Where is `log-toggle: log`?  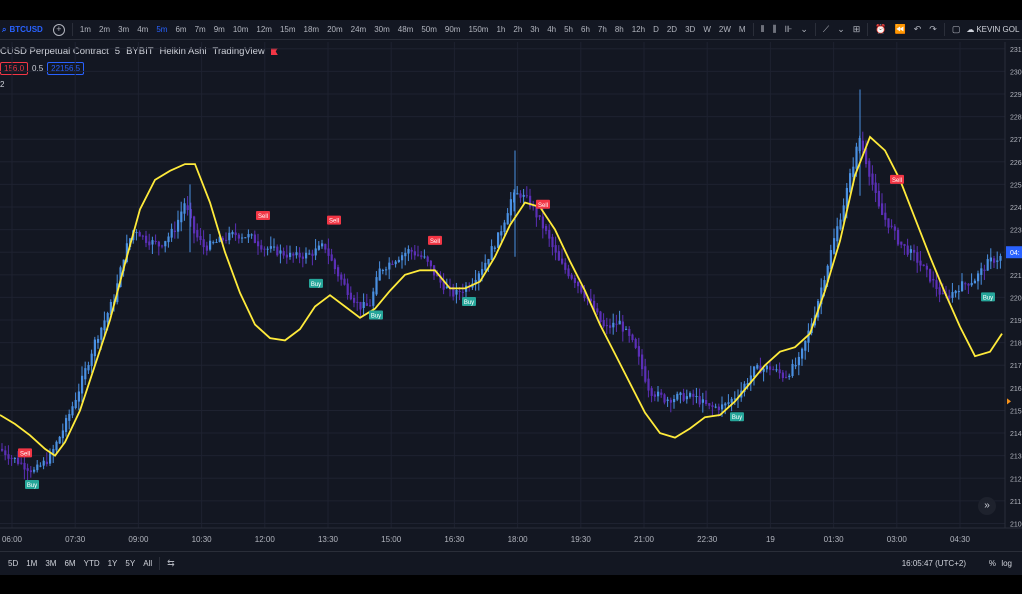 log-toggle: log is located at coordinates (1006, 563).